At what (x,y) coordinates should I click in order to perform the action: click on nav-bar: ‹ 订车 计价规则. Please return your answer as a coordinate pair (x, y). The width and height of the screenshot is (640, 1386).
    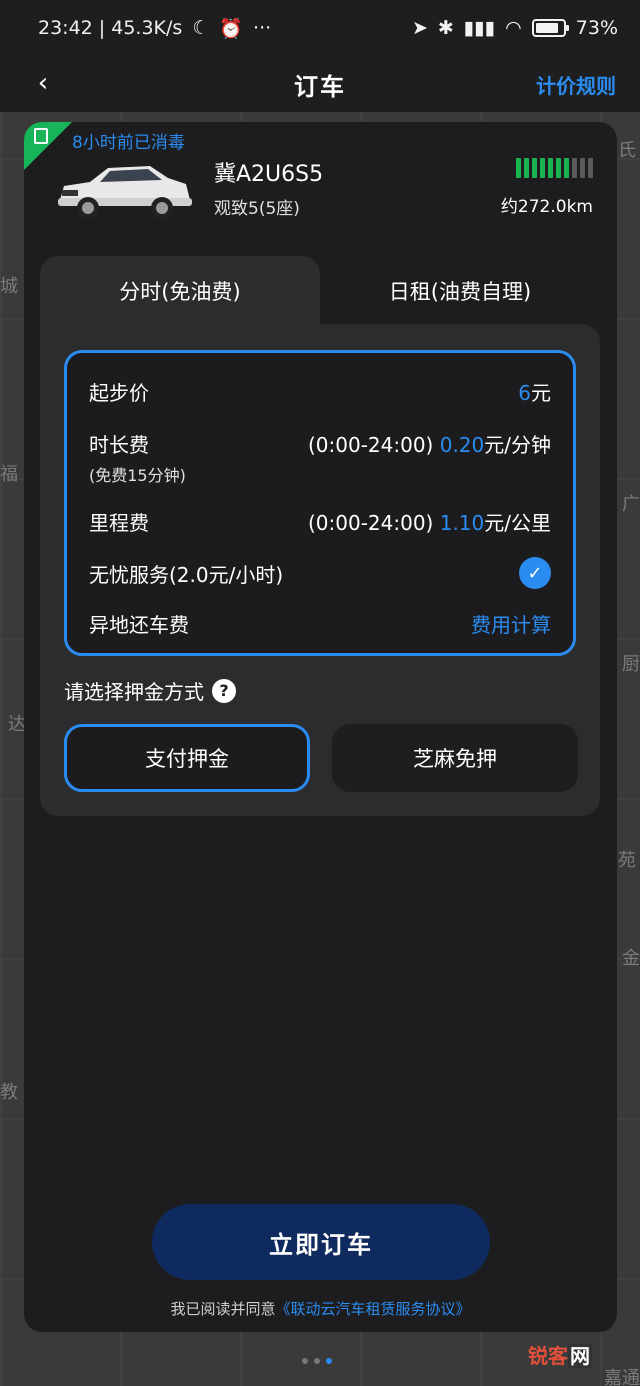
    Looking at the image, I should click on (320, 84).